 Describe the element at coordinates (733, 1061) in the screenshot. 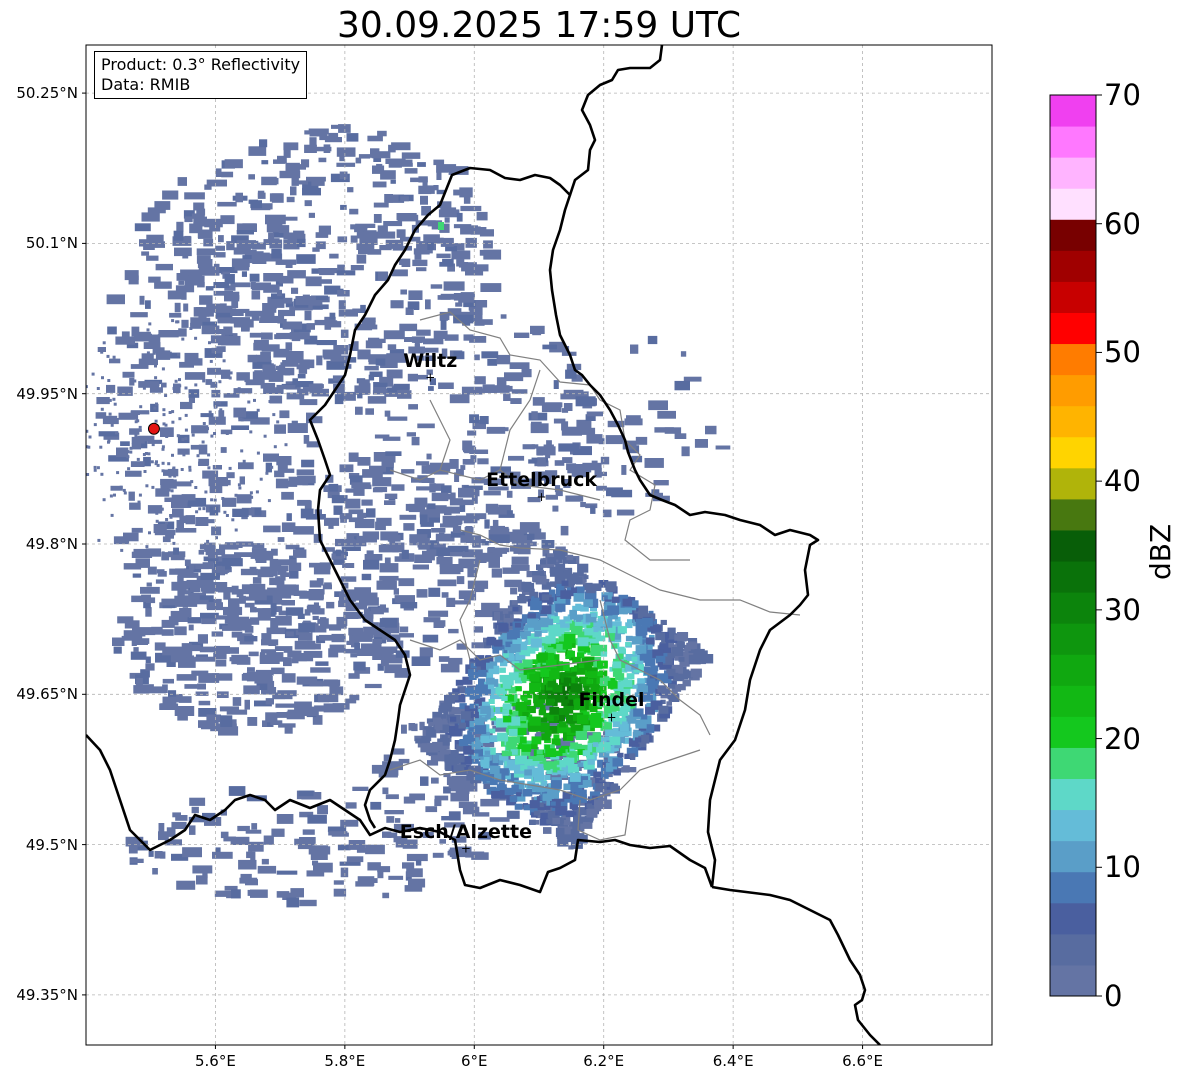

I see `lon-tick-label: 6.4°E` at that location.